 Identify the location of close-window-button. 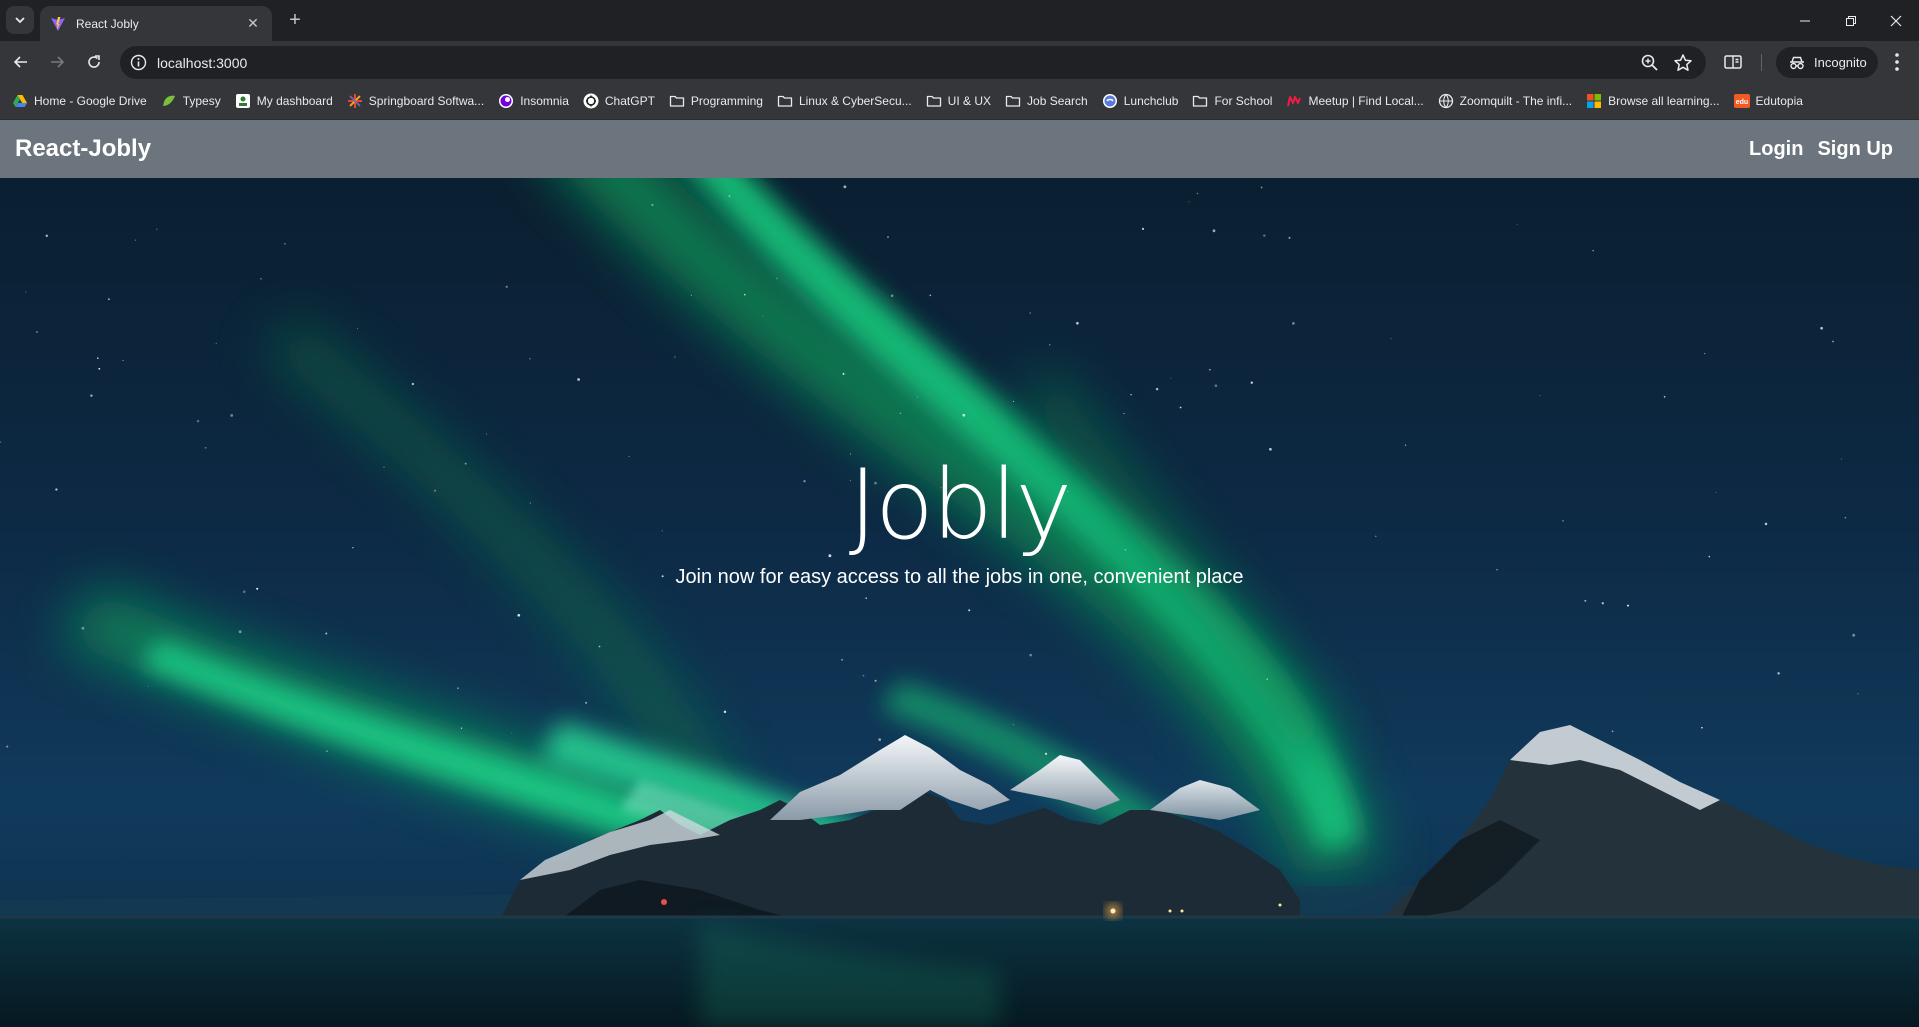
(1896, 20).